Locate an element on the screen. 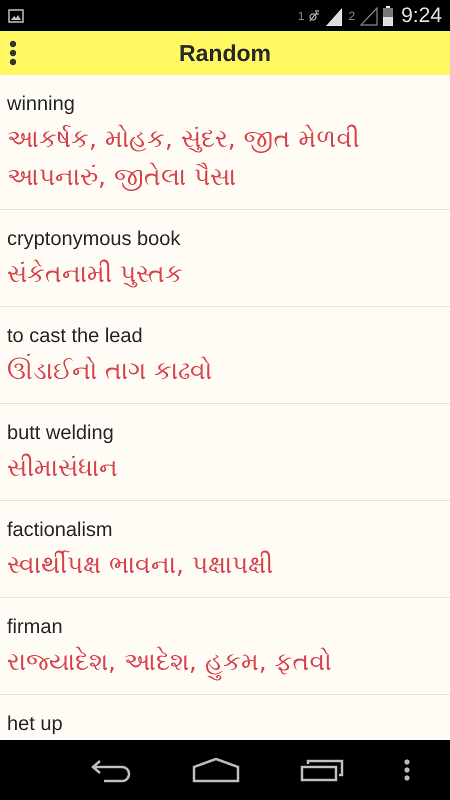 This screenshot has width=450, height=800. english-word: butt welding is located at coordinates (61, 433).